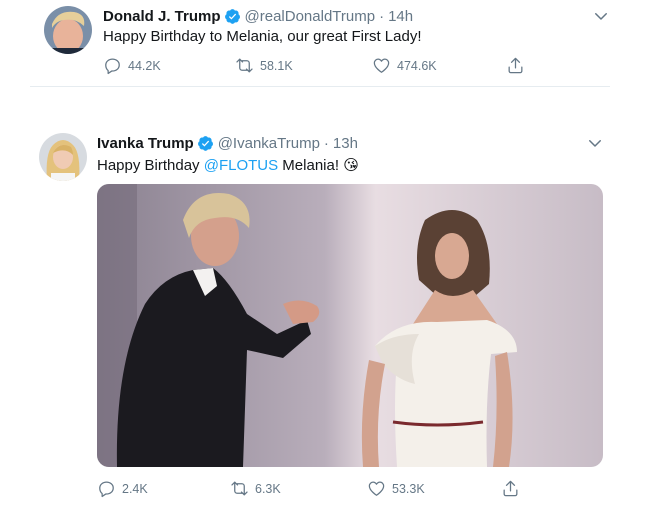 The image size is (649, 517). Describe the element at coordinates (345, 143) in the screenshot. I see `timestamp: 13h` at that location.